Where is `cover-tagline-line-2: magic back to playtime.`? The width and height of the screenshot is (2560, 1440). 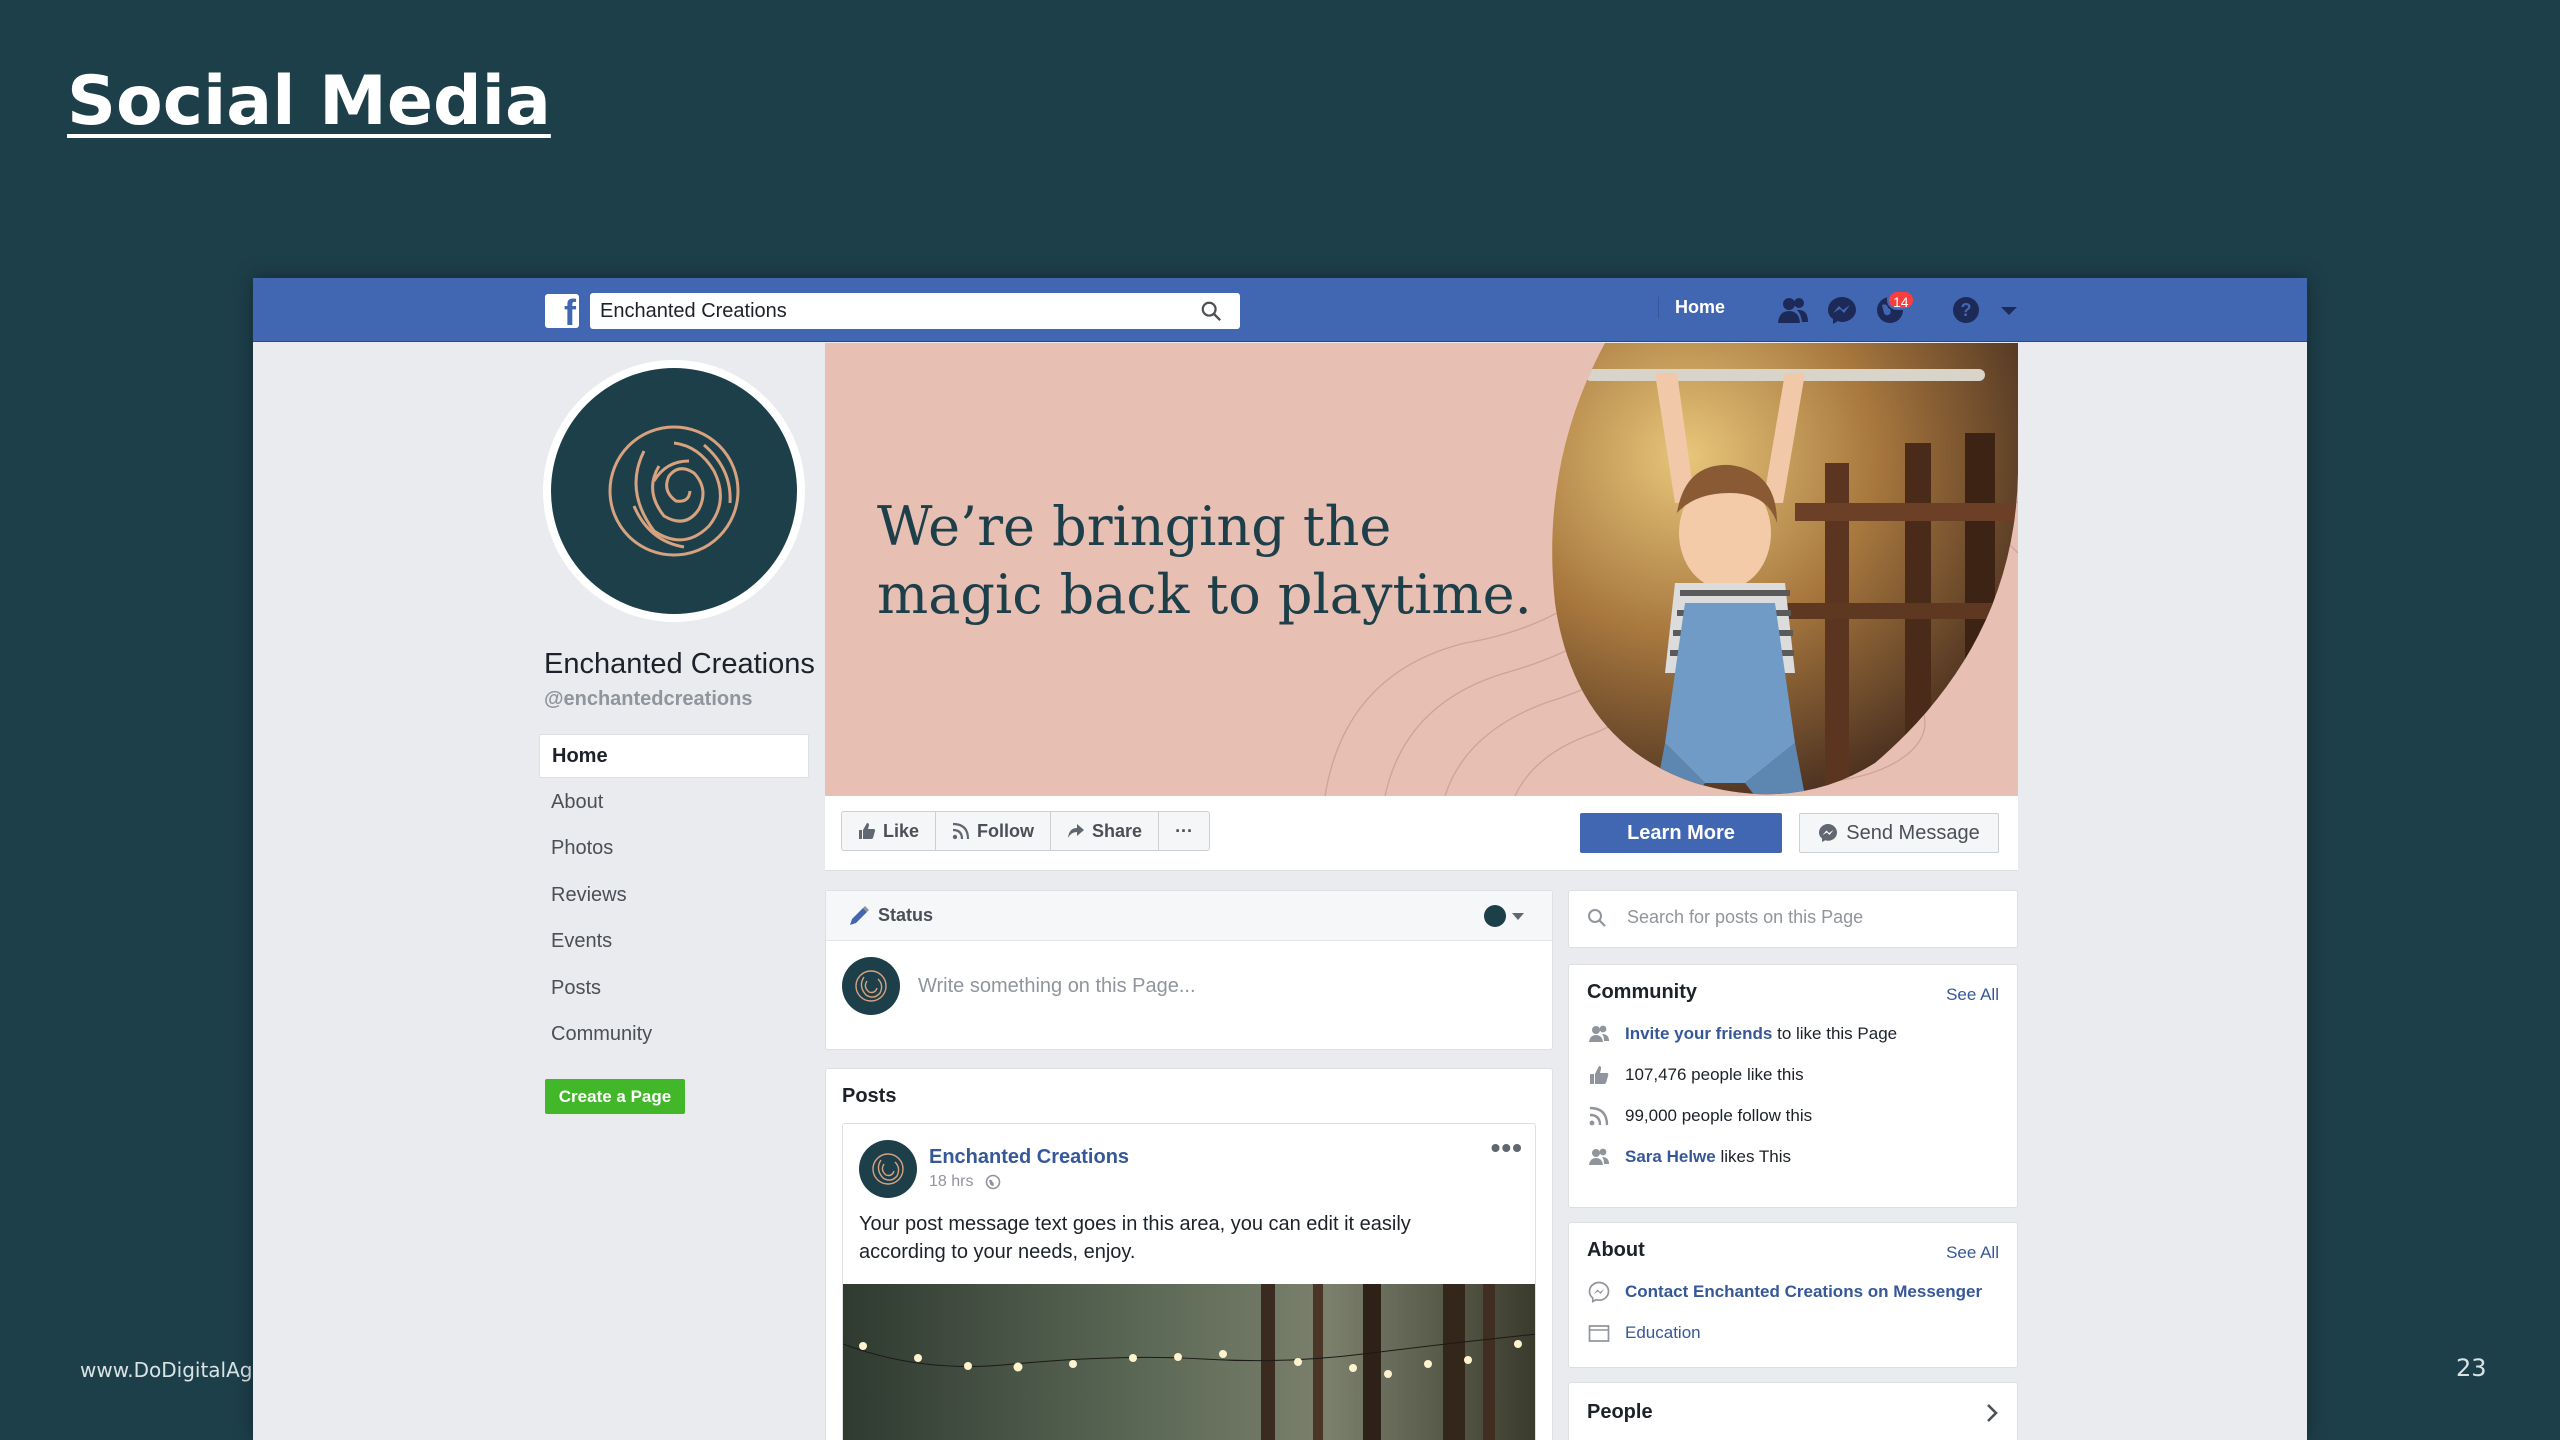 cover-tagline-line-2: magic back to playtime. is located at coordinates (1204, 594).